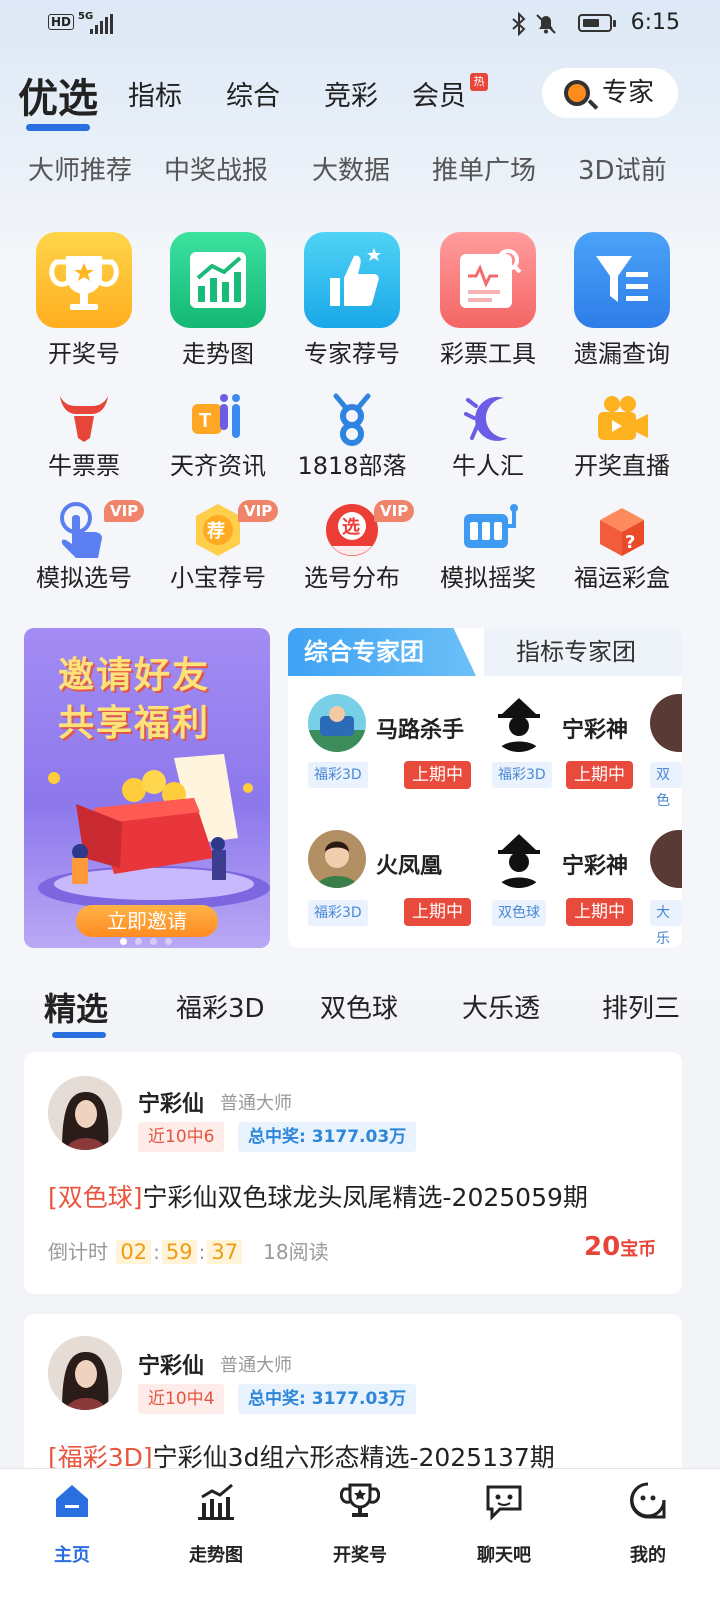 The height and width of the screenshot is (1600, 720). I want to click on home-icon, so click(72, 1501).